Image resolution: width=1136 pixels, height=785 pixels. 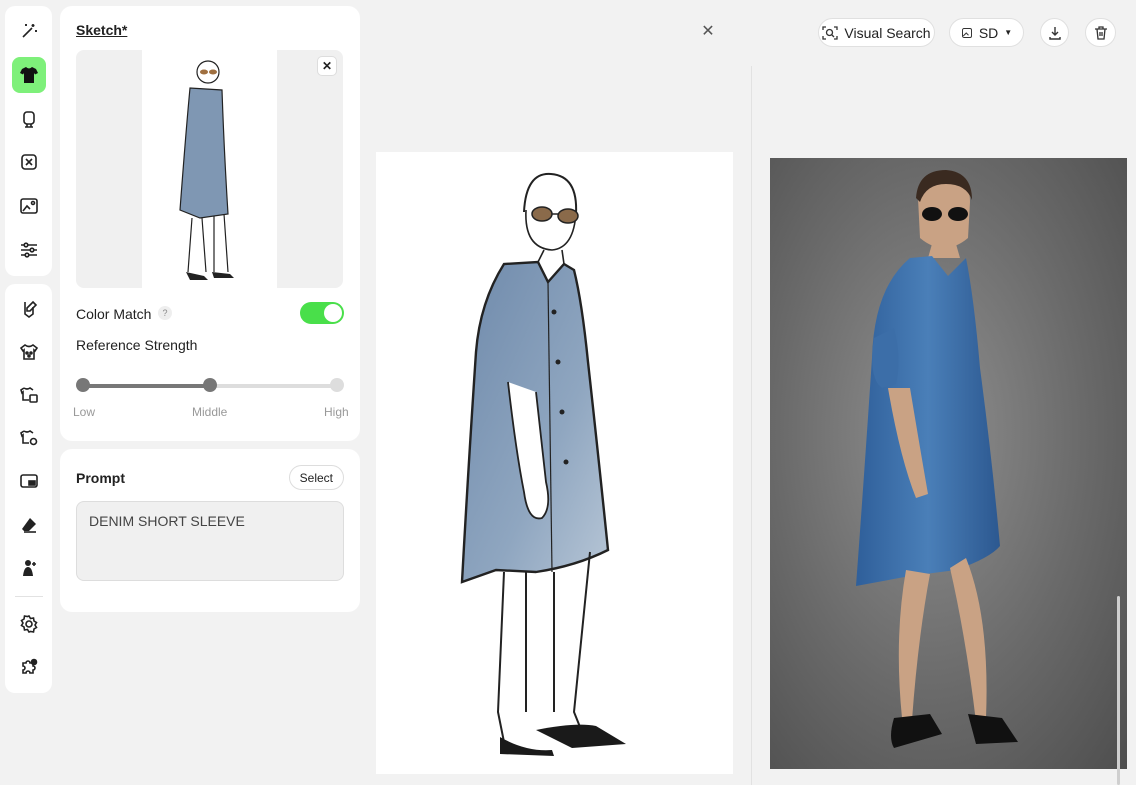 I want to click on tool-rail-top, so click(x=28, y=141).